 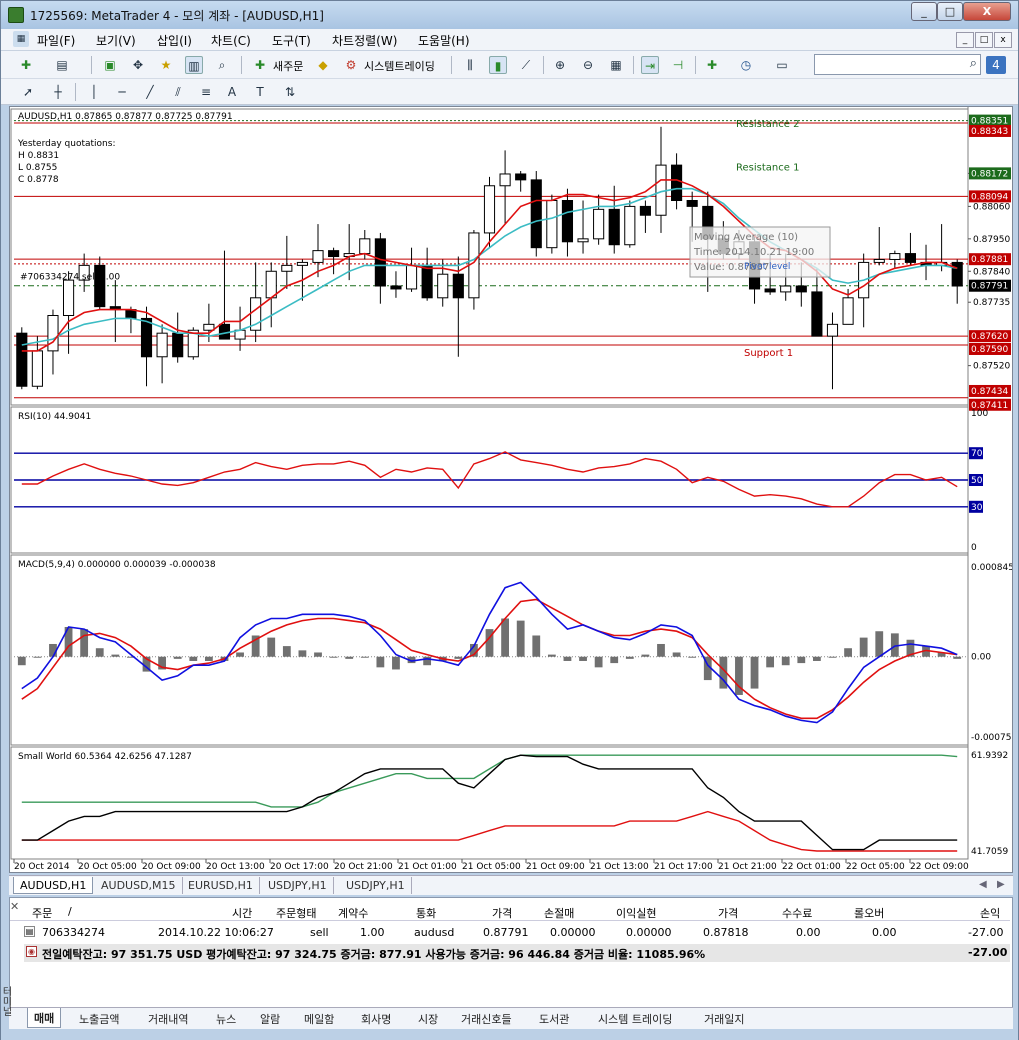 What do you see at coordinates (168, 1019) in the screenshot?
I see `tab-account-history: 거래내역` at bounding box center [168, 1019].